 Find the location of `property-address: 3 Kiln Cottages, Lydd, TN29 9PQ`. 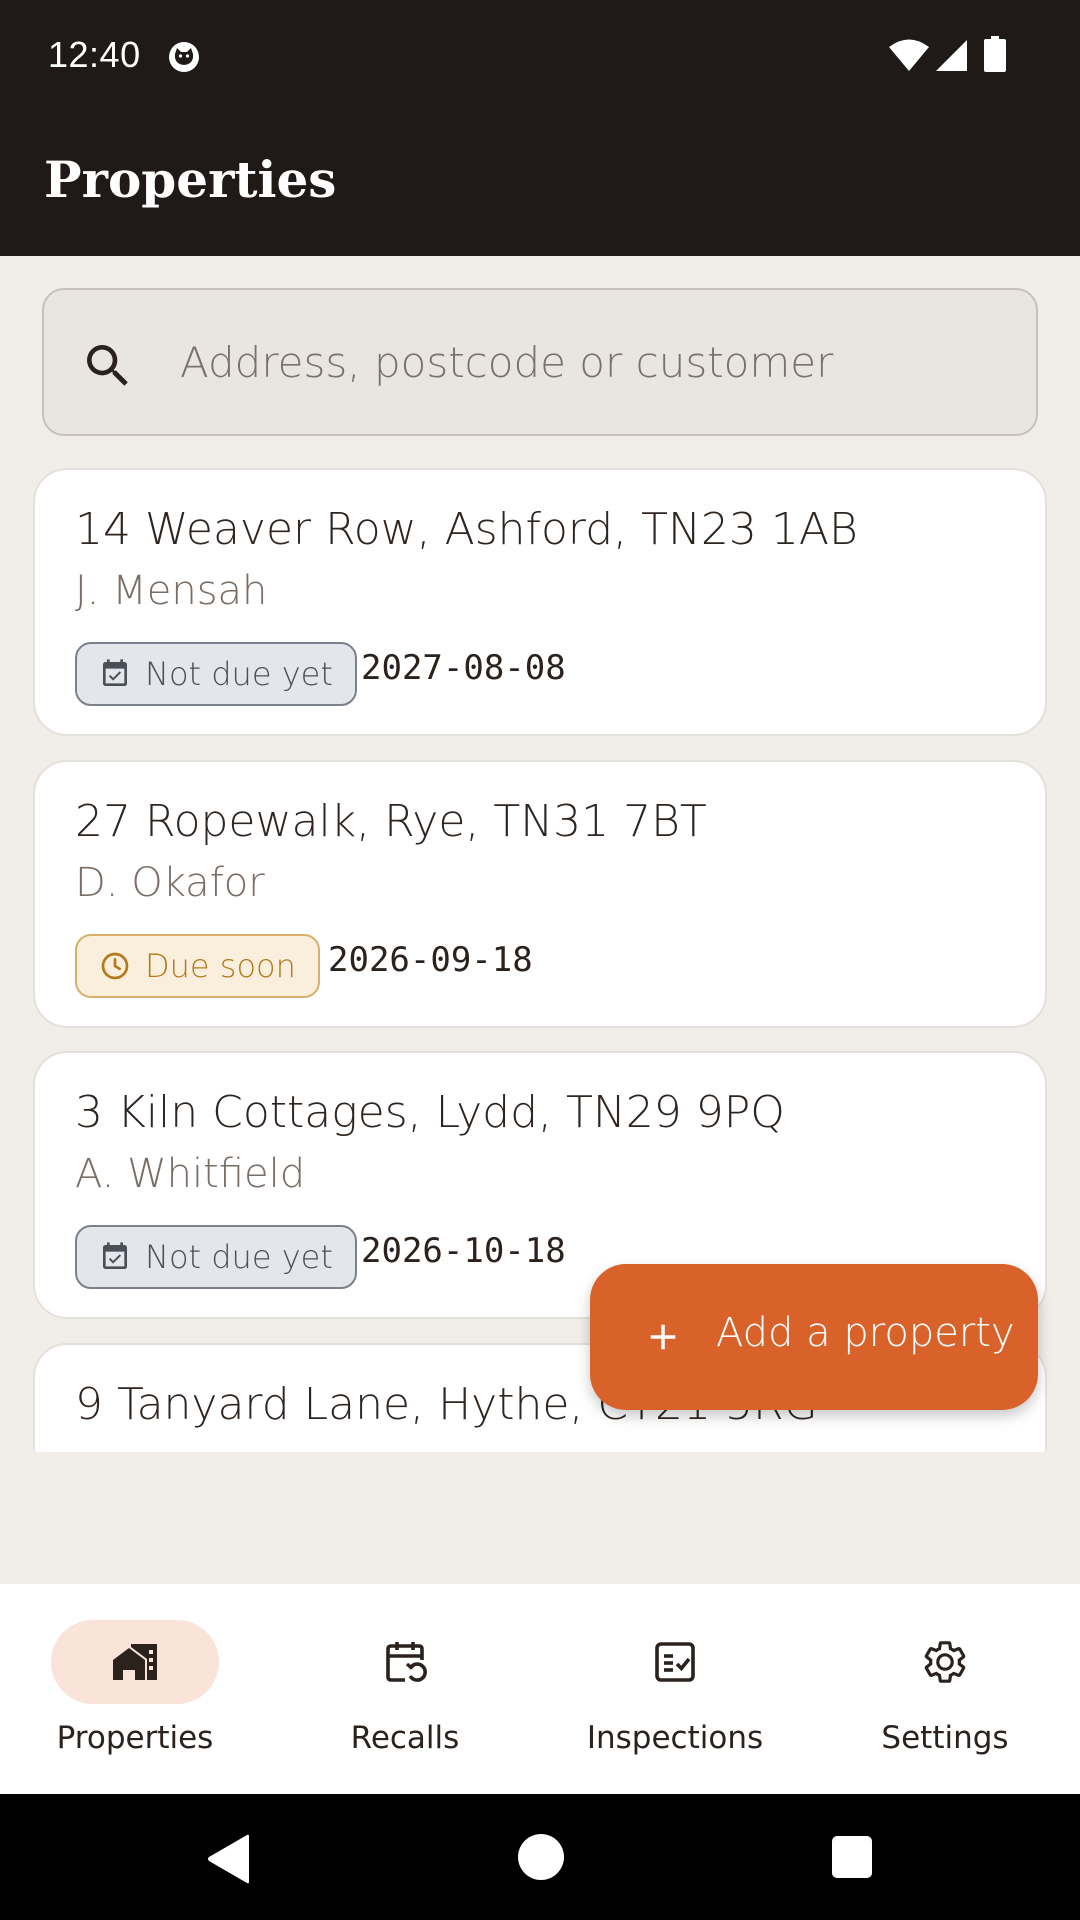

property-address: 3 Kiln Cottages, Lydd, TN29 9PQ is located at coordinates (430, 1112).